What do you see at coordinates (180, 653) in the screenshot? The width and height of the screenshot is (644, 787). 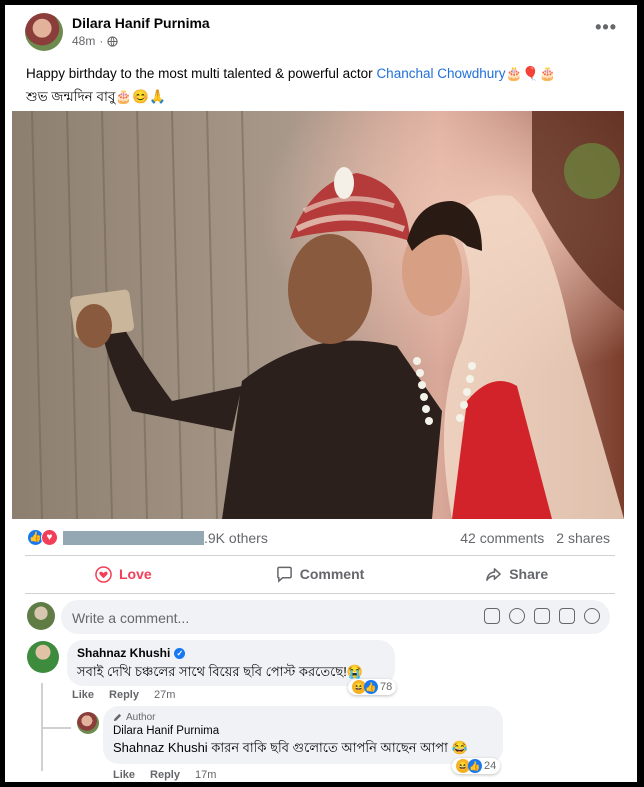 I see `verified-badge-icon: ✓` at bounding box center [180, 653].